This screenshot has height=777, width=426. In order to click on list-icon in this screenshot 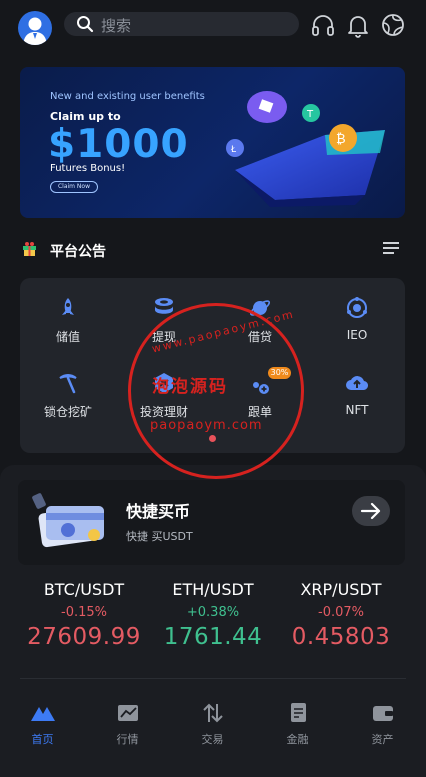, I will do `click(391, 248)`.